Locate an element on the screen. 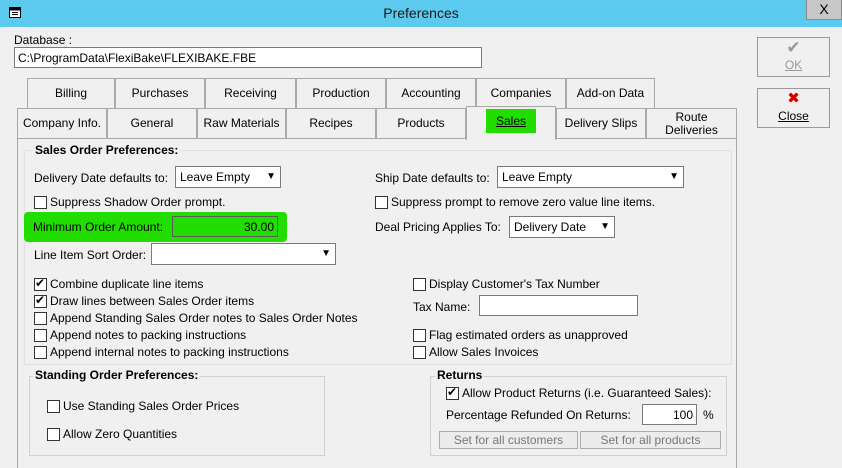 The image size is (842, 468). tab-accounting: Accounting is located at coordinates (431, 94).